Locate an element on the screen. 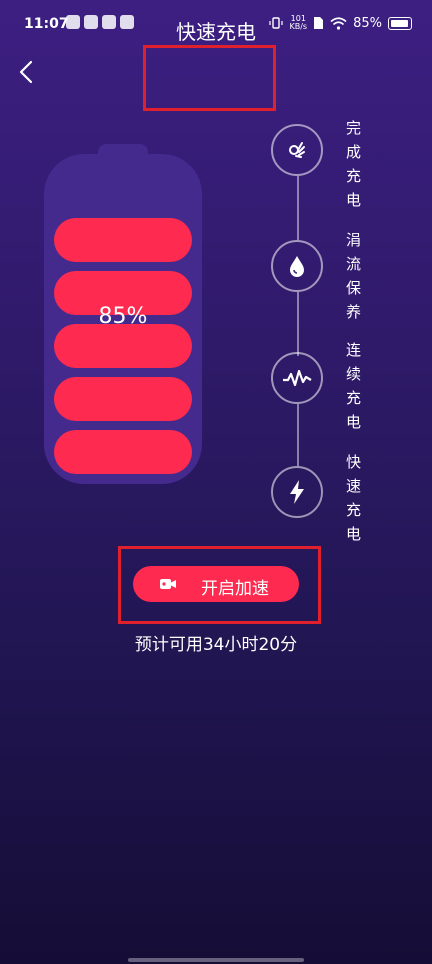  battery-percent-label: 85% is located at coordinates (123, 316).